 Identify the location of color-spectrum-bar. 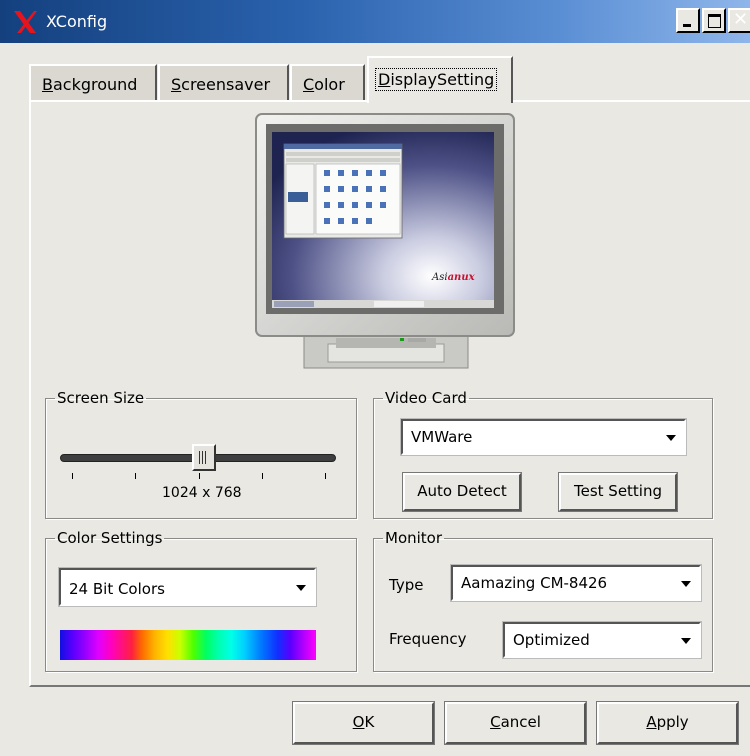
(188, 645).